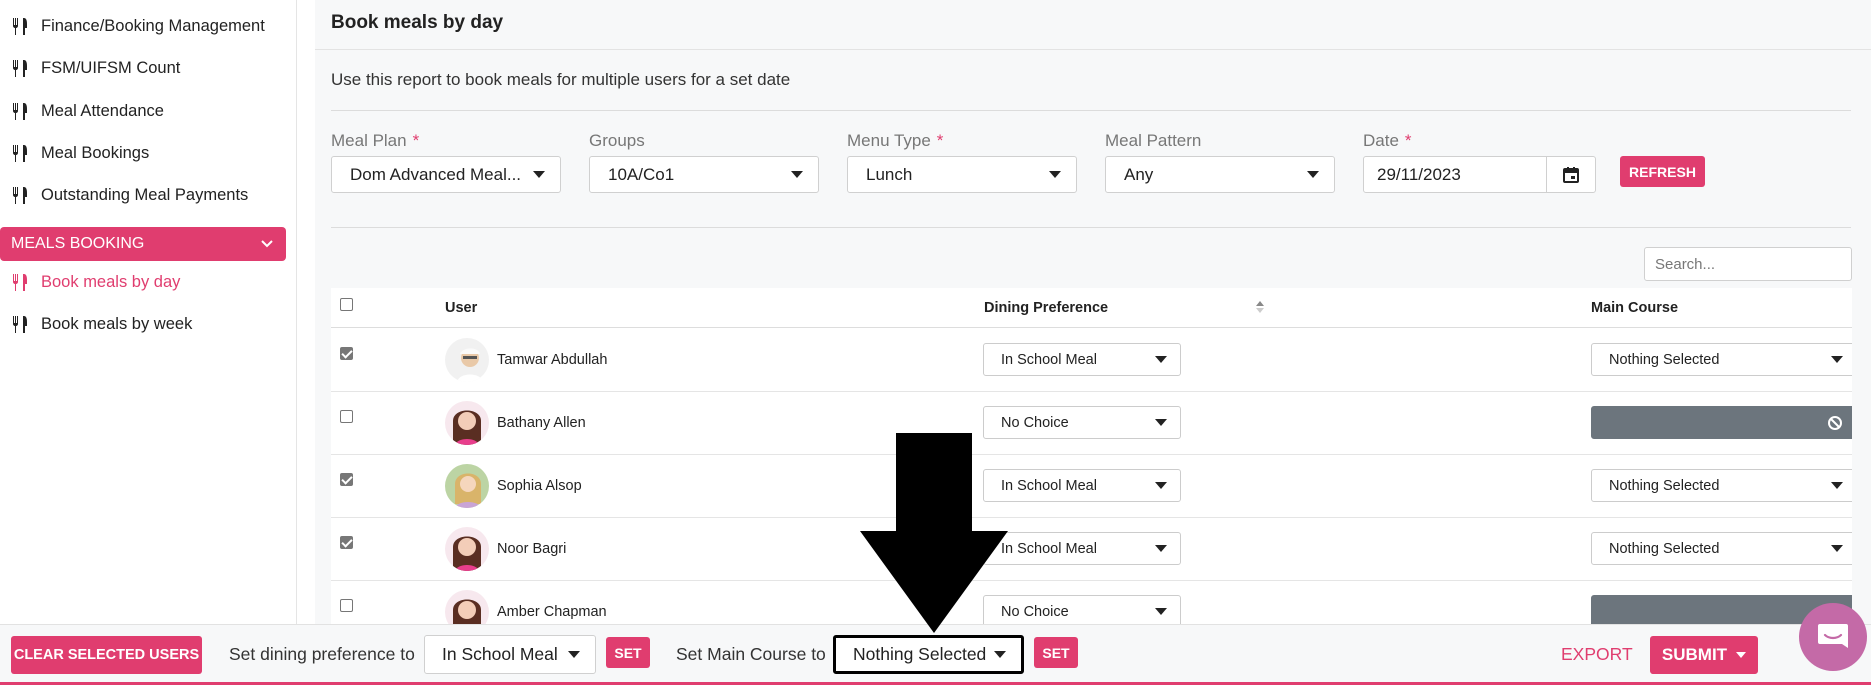 Image resolution: width=1871 pixels, height=685 pixels. Describe the element at coordinates (531, 549) in the screenshot. I see `user-name: Noor Bagri` at that location.